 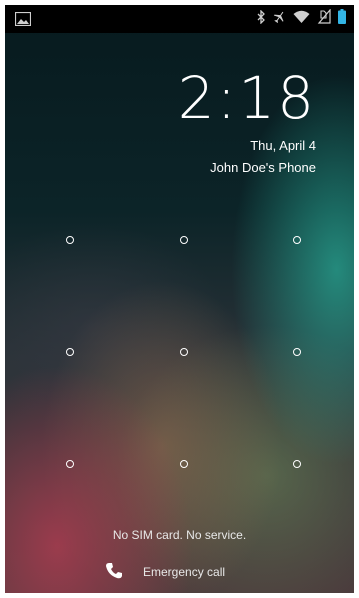 What do you see at coordinates (114, 572) in the screenshot?
I see `phone-icon` at bounding box center [114, 572].